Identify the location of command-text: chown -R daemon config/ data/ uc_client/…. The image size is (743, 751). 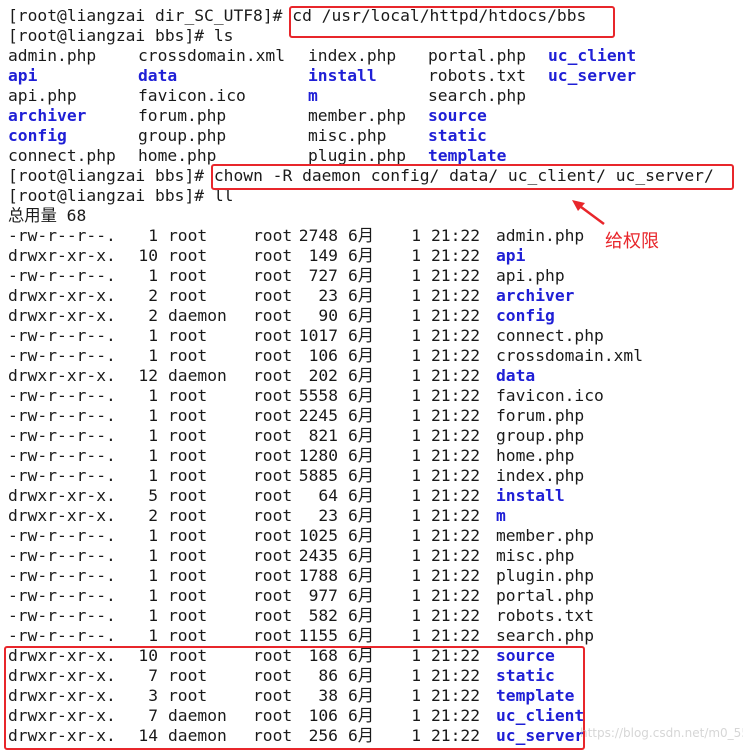
(463, 175).